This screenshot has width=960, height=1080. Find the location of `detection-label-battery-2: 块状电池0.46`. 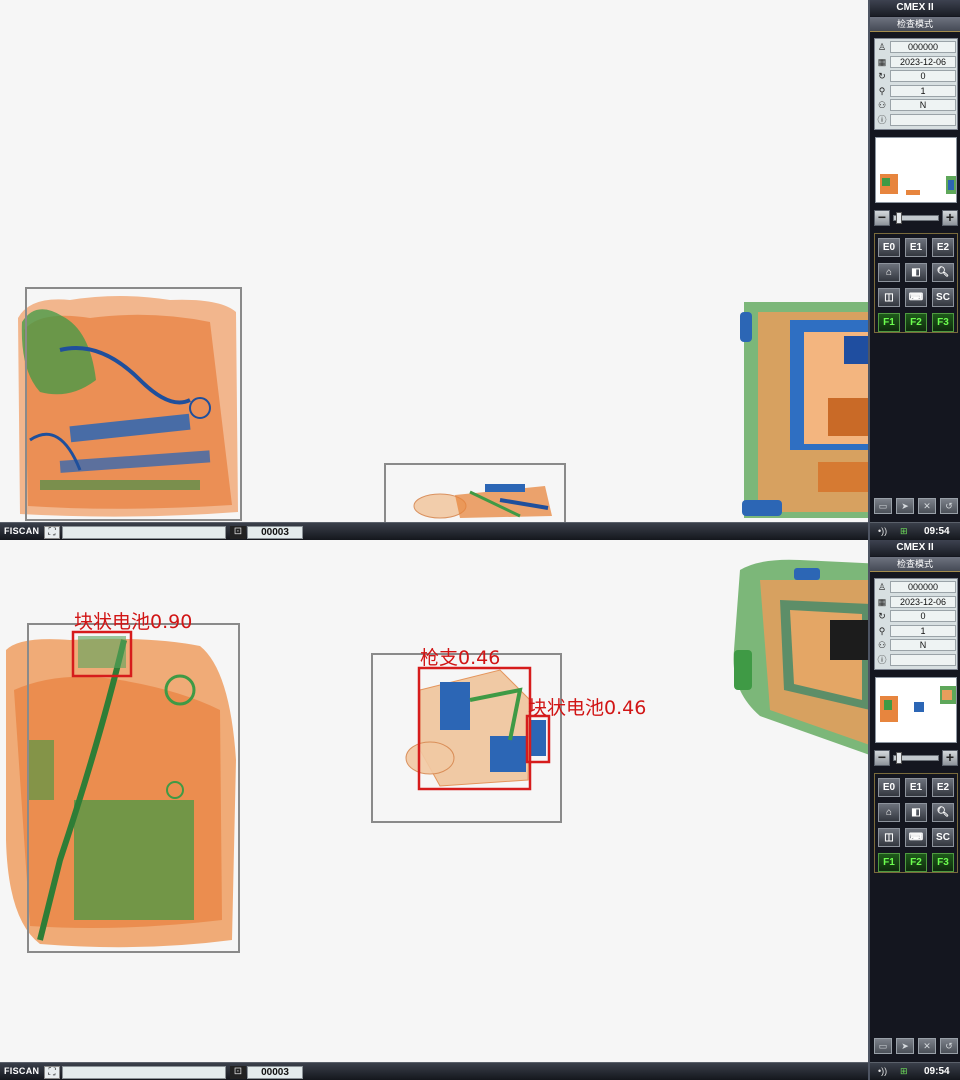

detection-label-battery-2: 块状电池0.46 is located at coordinates (587, 708).